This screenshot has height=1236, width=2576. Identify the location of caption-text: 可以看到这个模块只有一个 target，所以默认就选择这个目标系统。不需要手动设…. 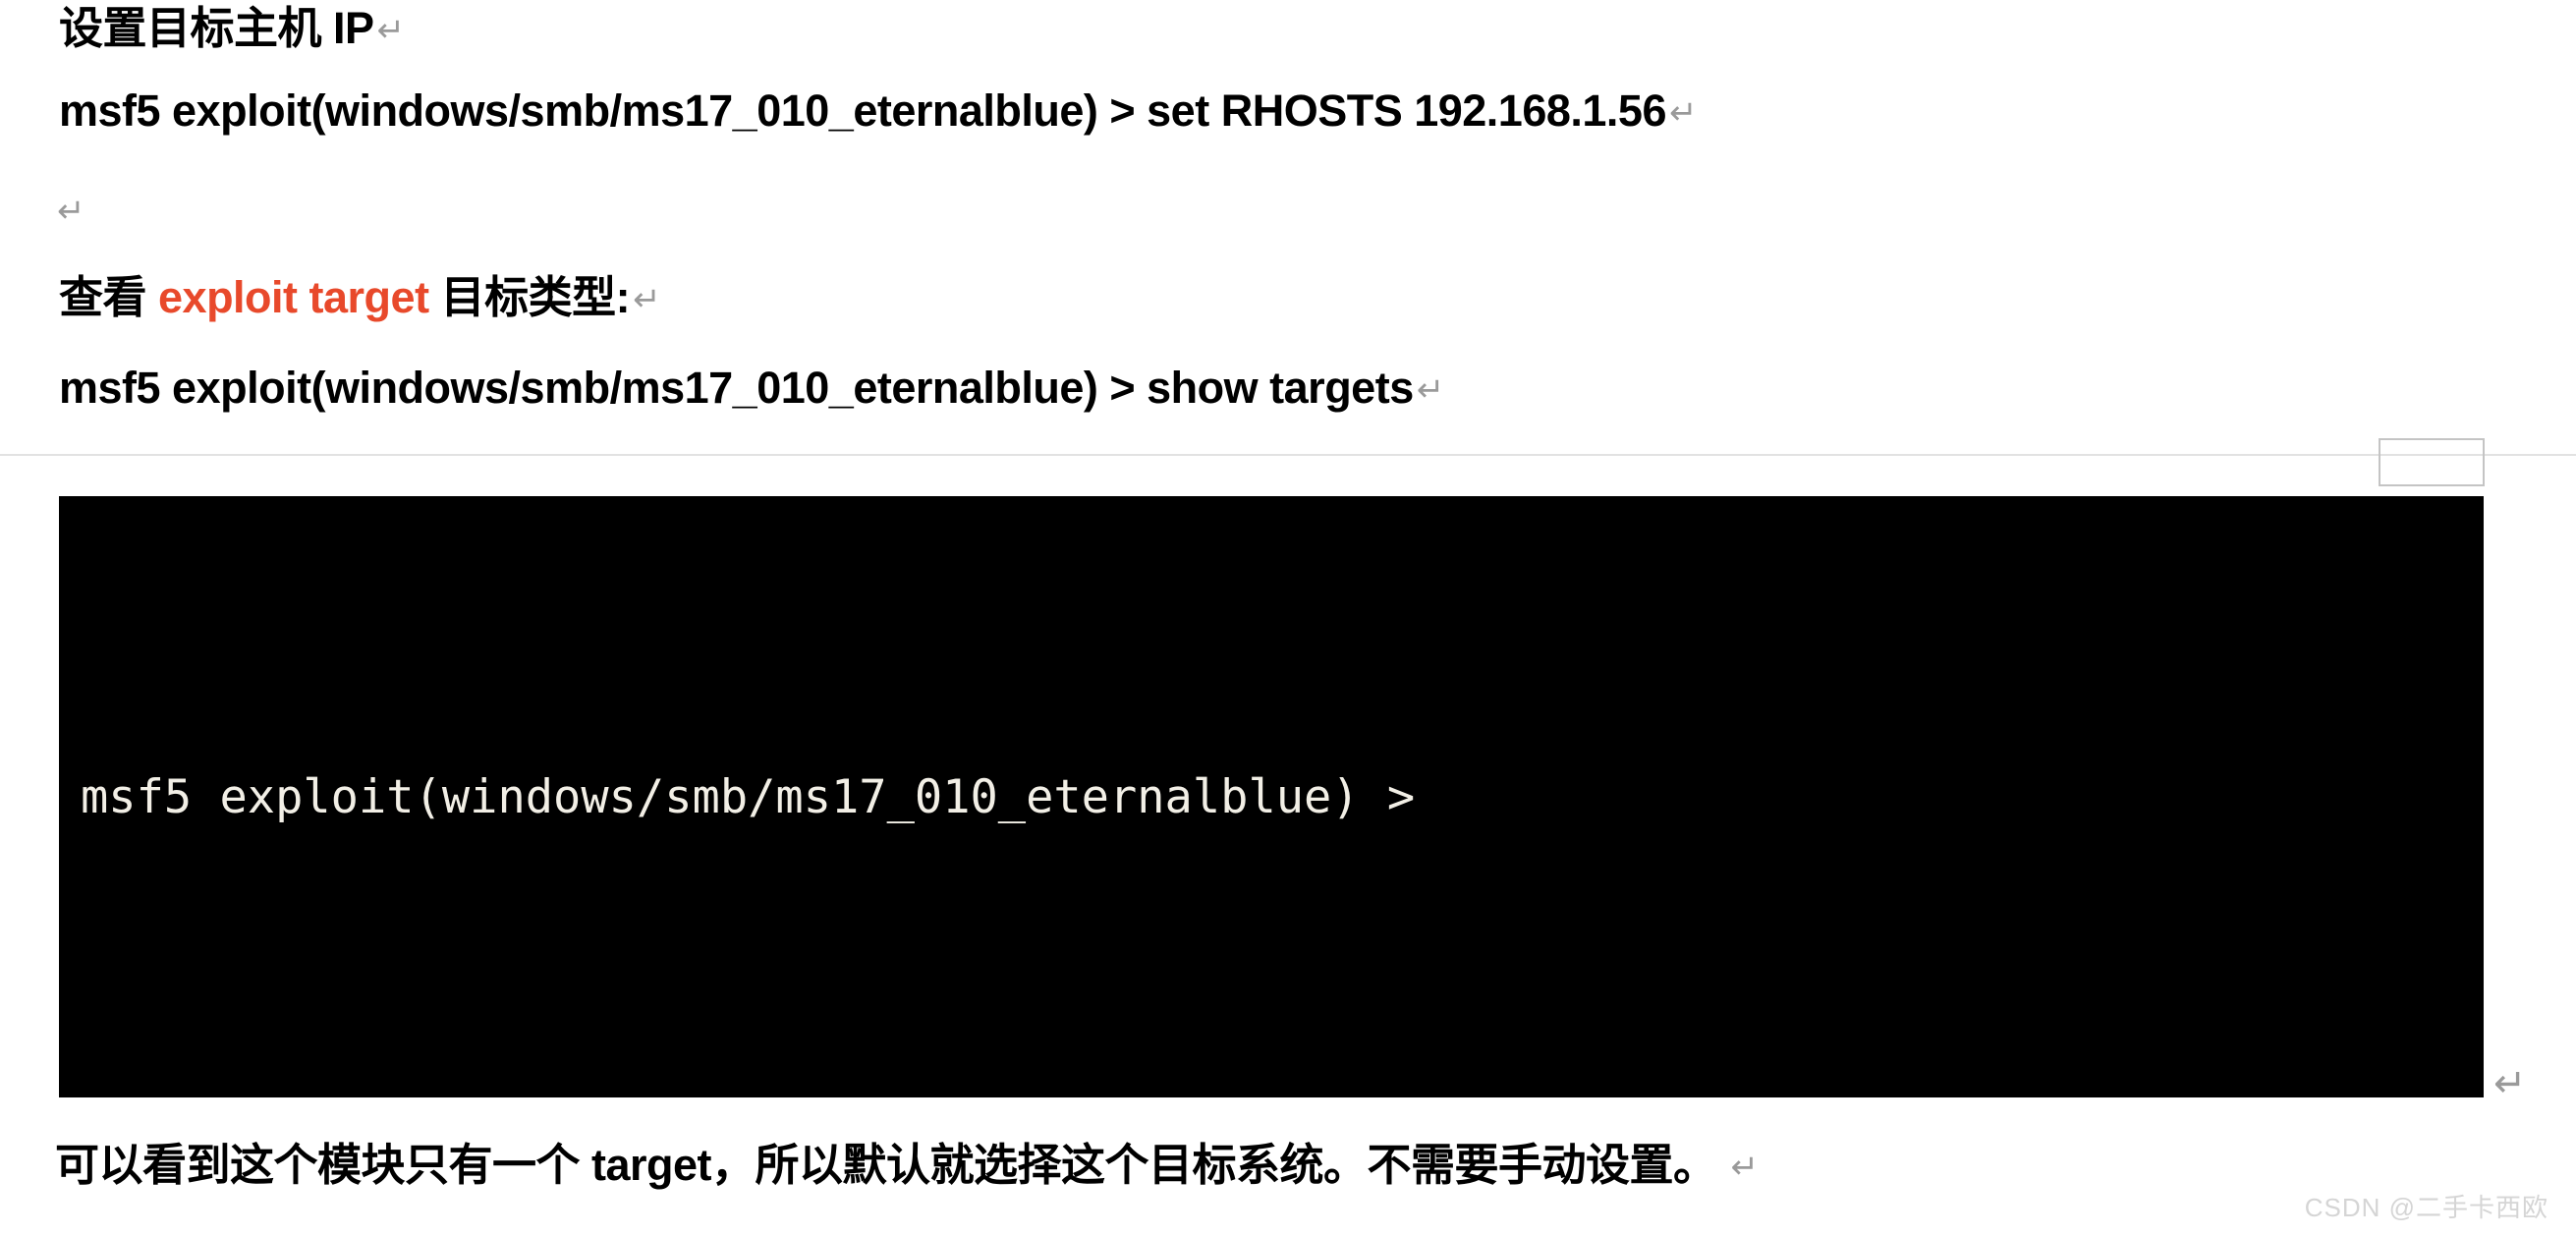
(886, 1165).